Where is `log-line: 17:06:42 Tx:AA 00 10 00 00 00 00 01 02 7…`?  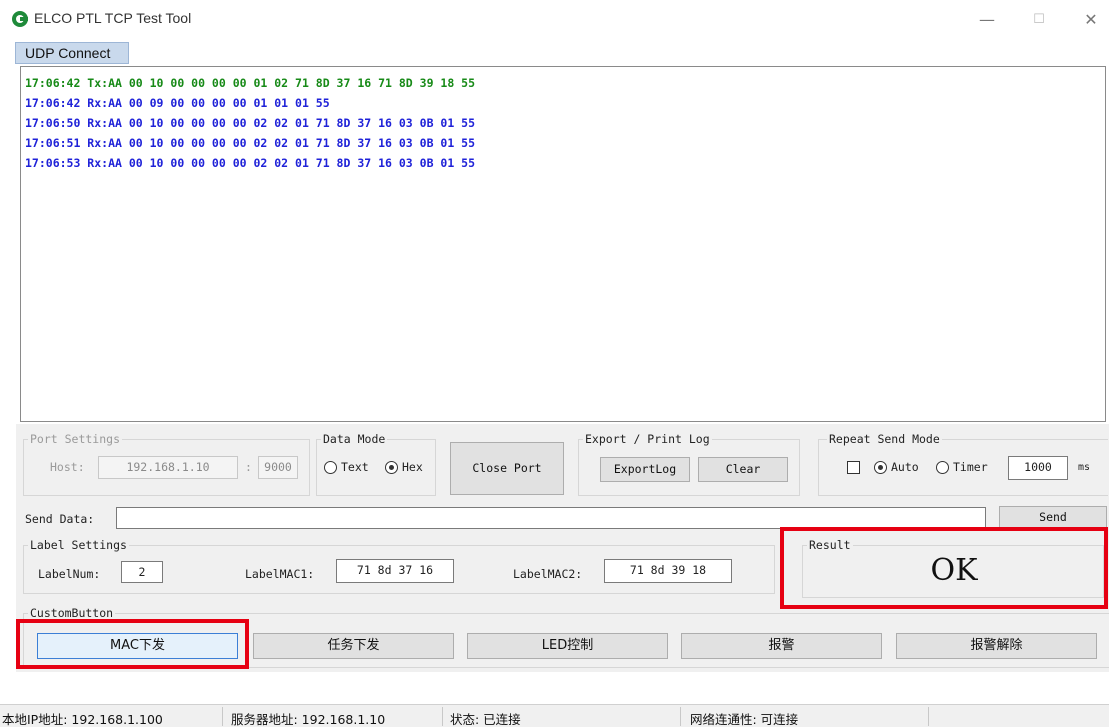
log-line: 17:06:42 Tx:AA 00 10 00 00 00 00 01 02 7… is located at coordinates (250, 83).